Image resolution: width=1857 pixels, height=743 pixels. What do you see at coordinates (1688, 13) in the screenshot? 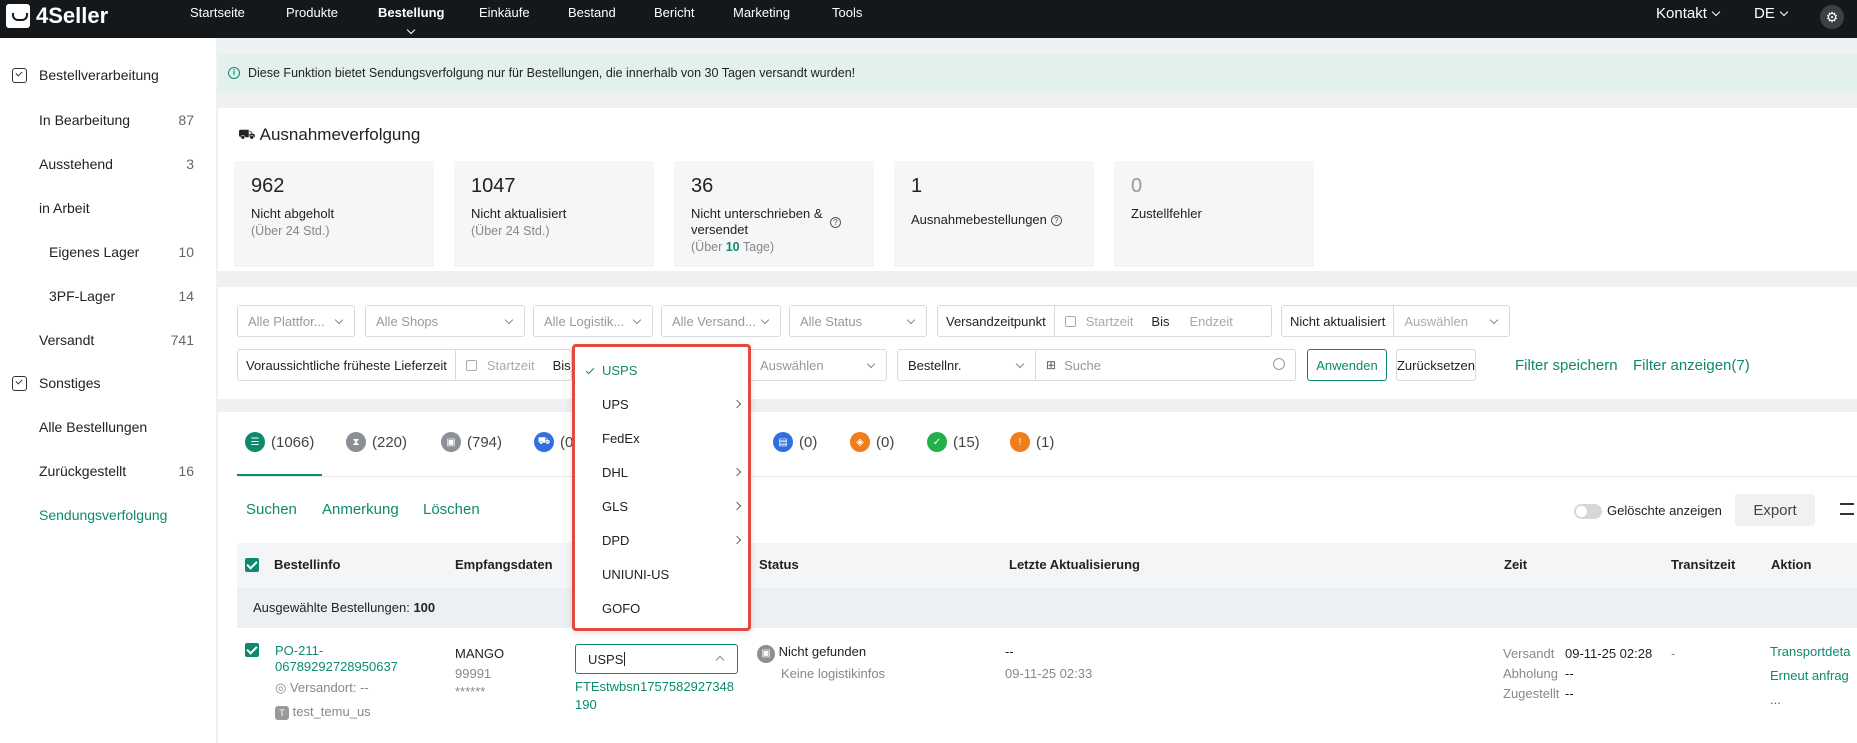
I see `contact-menu: Kontakt` at bounding box center [1688, 13].